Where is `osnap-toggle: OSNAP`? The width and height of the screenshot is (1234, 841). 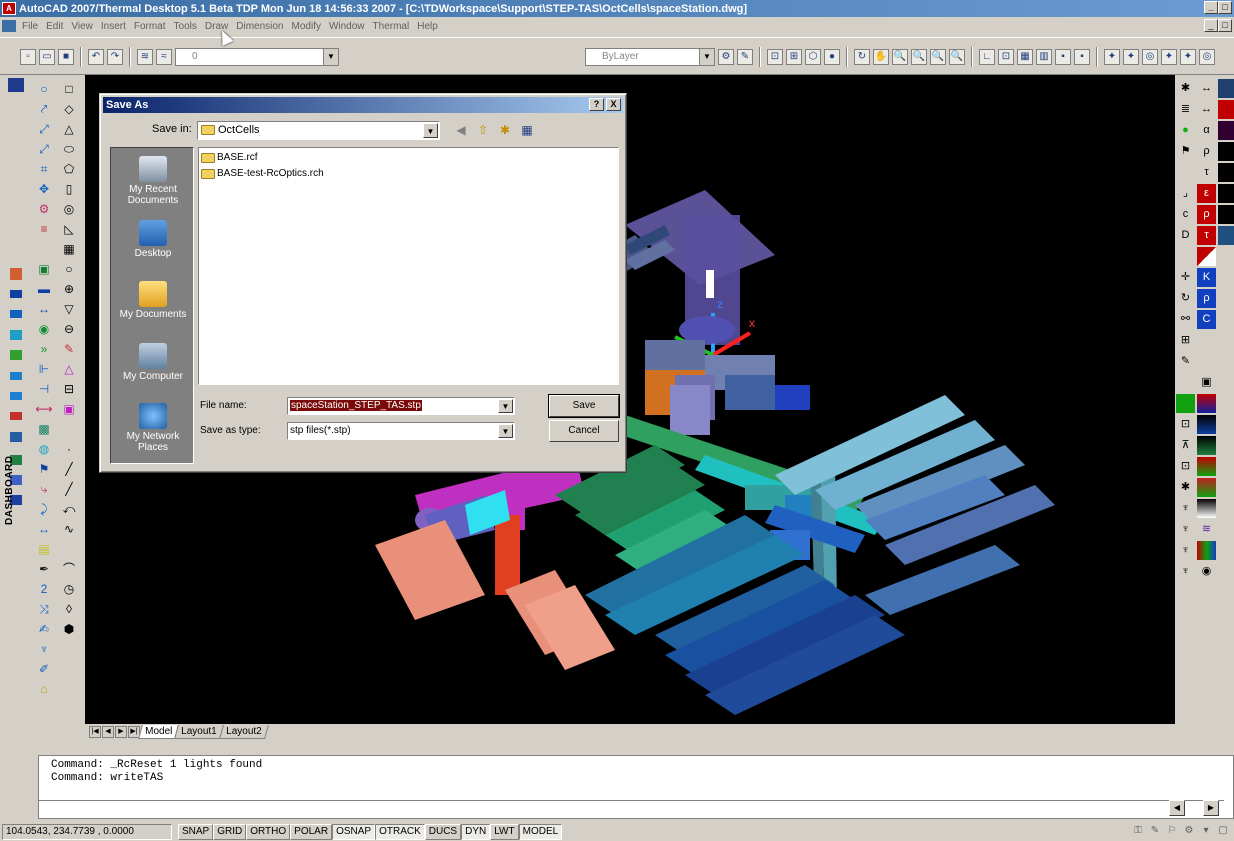 osnap-toggle: OSNAP is located at coordinates (354, 831).